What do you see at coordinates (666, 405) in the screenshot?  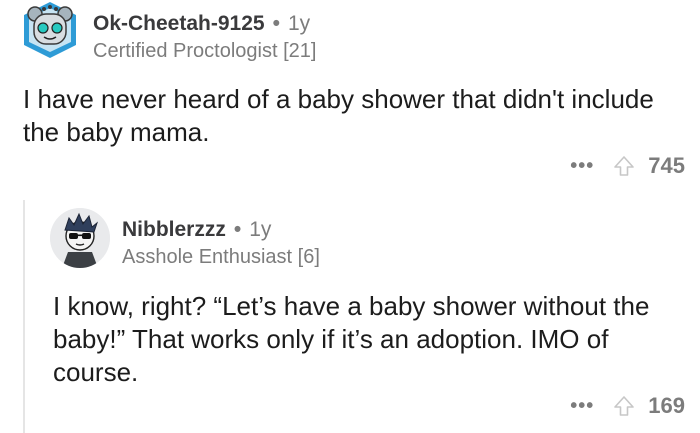 I see `vote-score: 169` at bounding box center [666, 405].